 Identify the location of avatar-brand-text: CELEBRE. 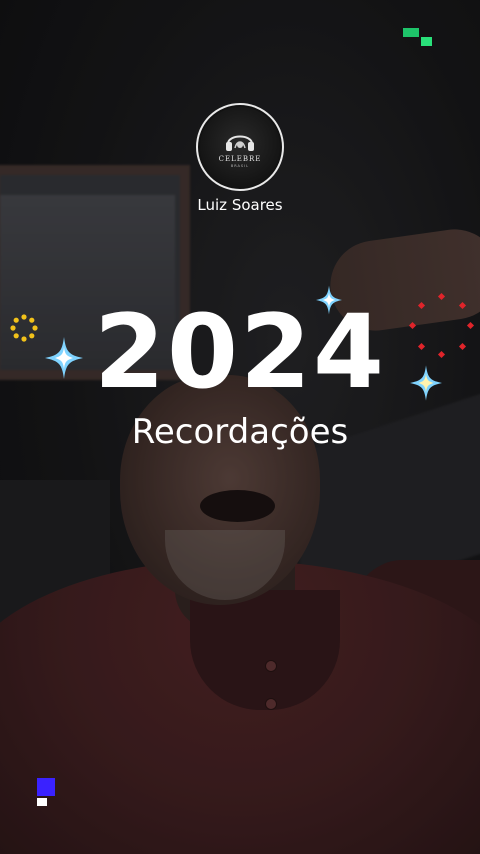
(240, 158).